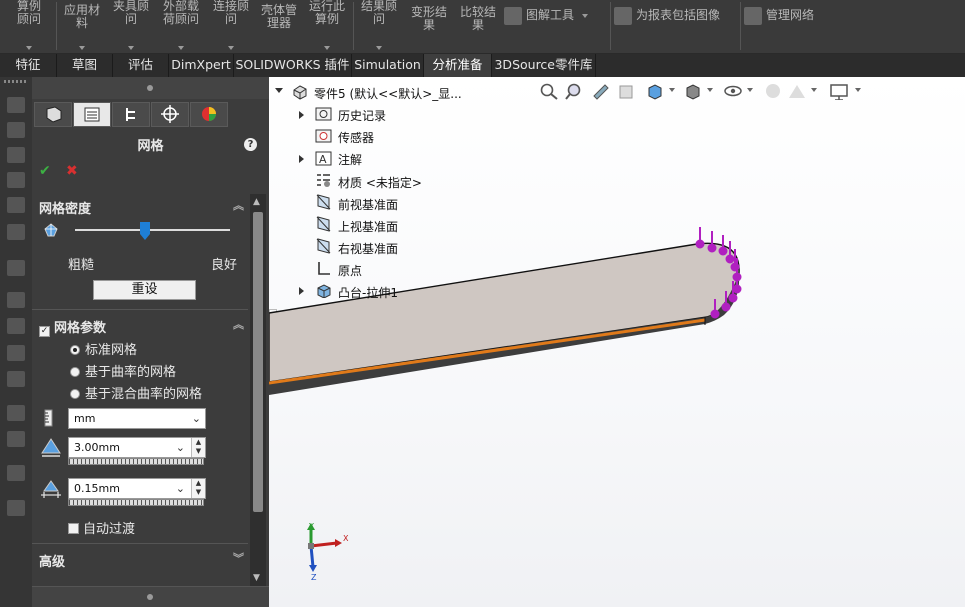 The width and height of the screenshot is (965, 607). I want to click on ribbon-manage-network: 管理网络, so click(794, 16).